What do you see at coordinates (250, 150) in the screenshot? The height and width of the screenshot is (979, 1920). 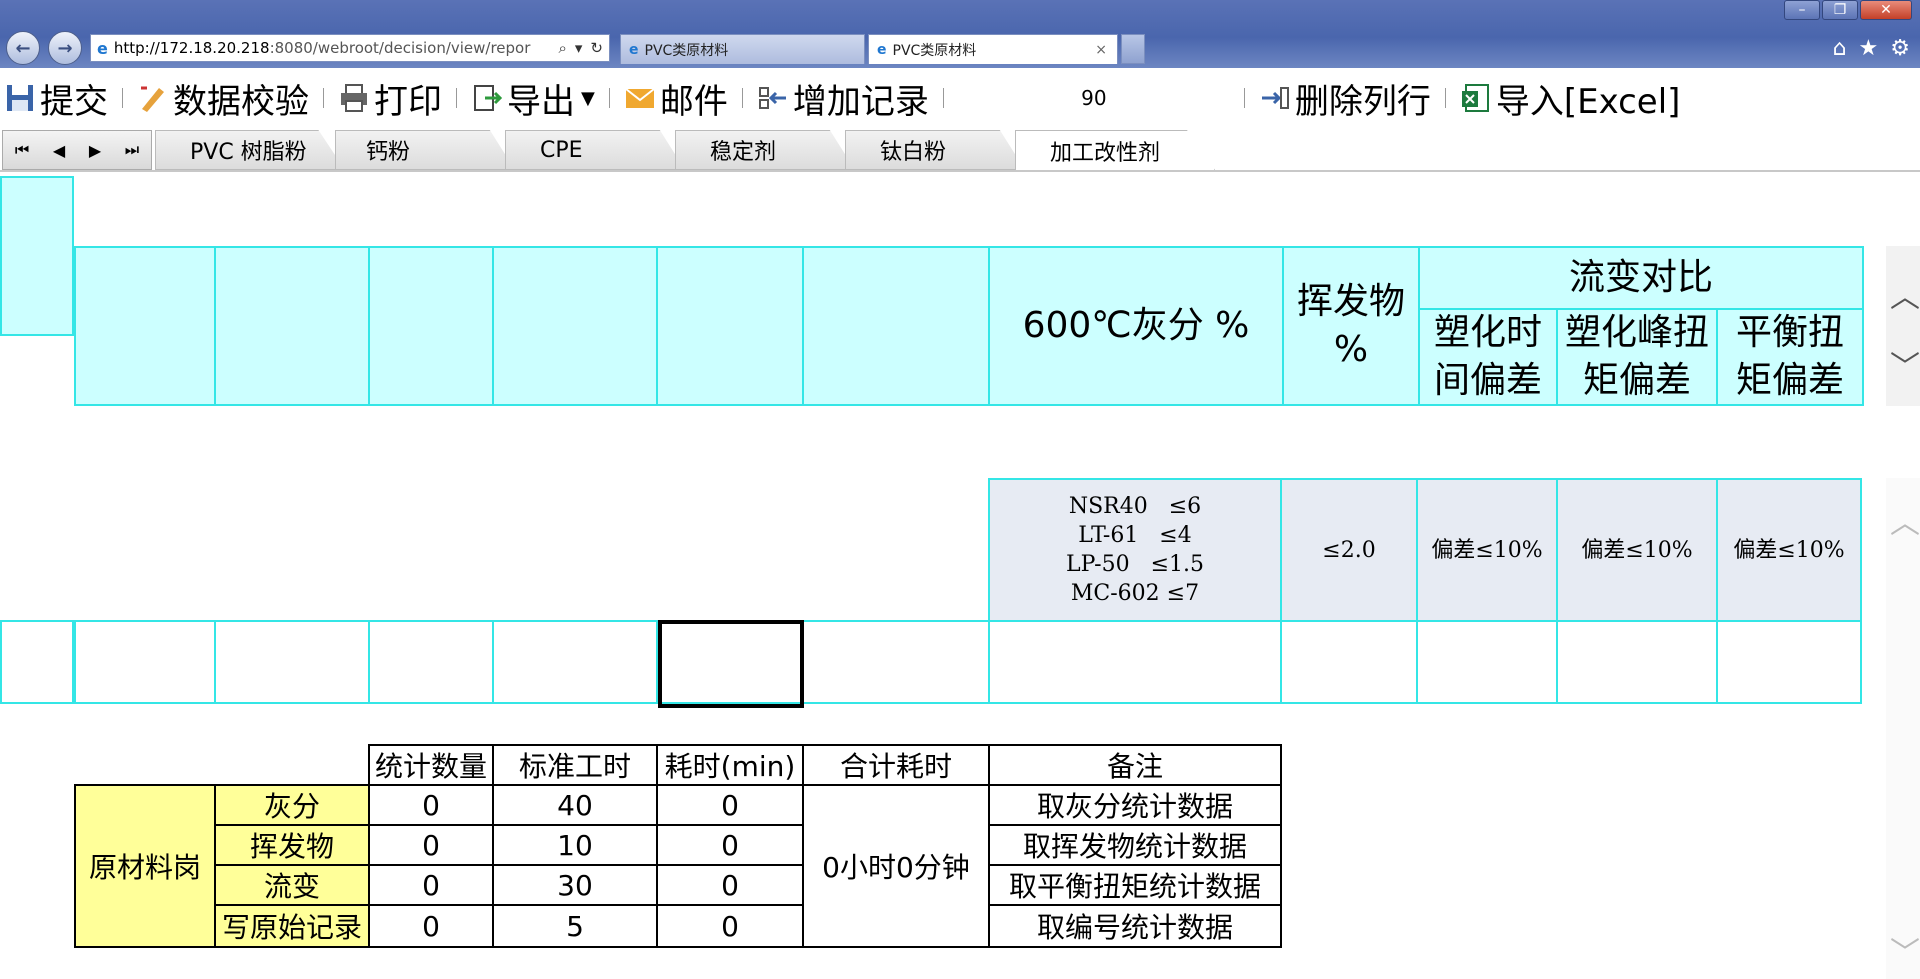 I see `sheet-tab-pvc: PVC 树脂粉` at bounding box center [250, 150].